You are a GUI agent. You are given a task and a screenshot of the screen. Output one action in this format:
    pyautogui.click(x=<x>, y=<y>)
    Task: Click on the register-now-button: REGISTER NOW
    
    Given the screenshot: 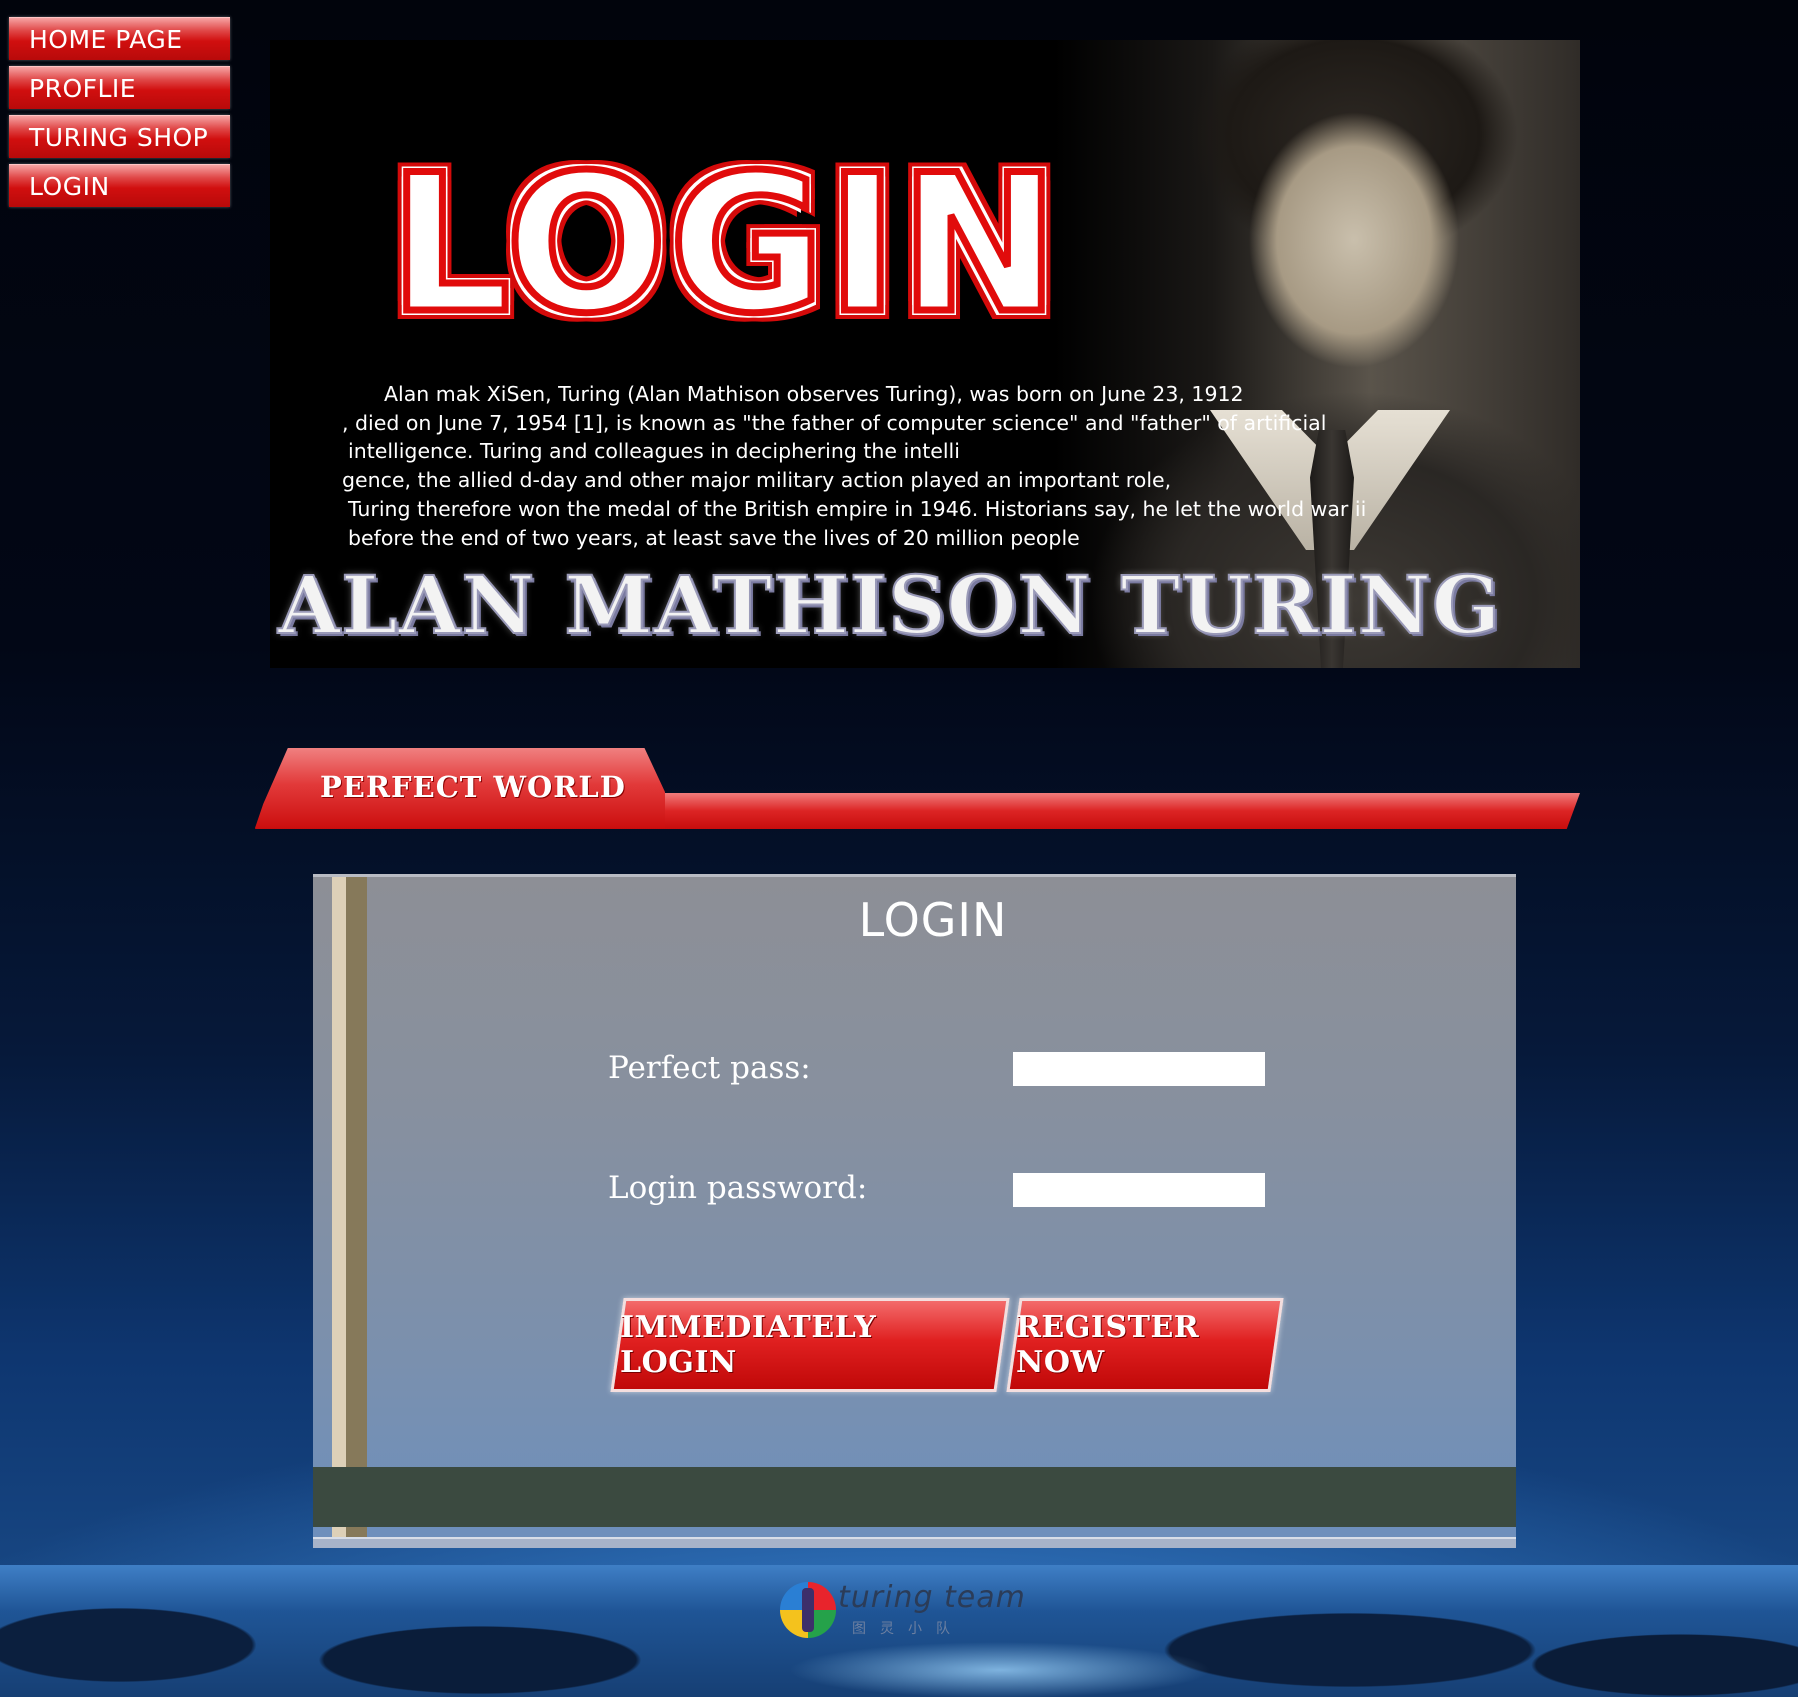 What is the action you would take?
    pyautogui.click(x=1145, y=1345)
    